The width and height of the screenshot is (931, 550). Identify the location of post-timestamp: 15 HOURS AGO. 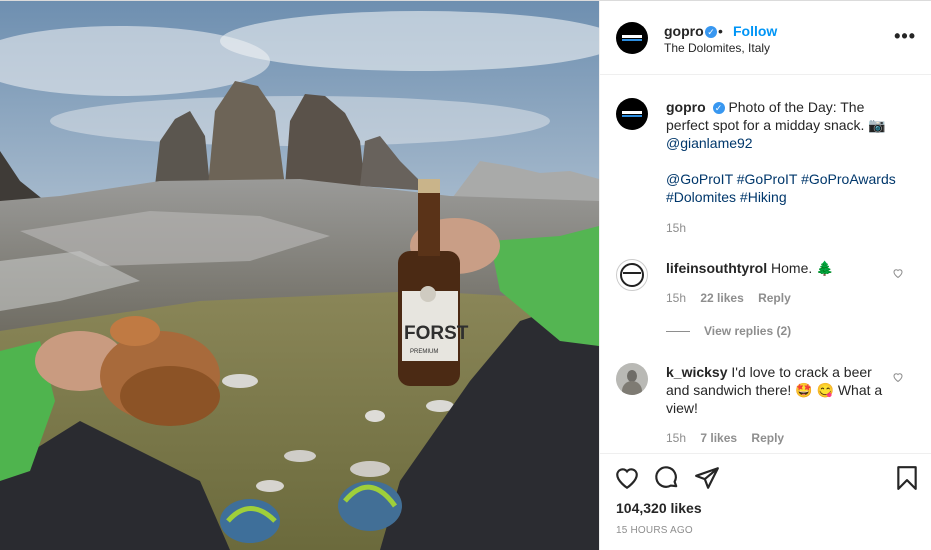
(654, 530).